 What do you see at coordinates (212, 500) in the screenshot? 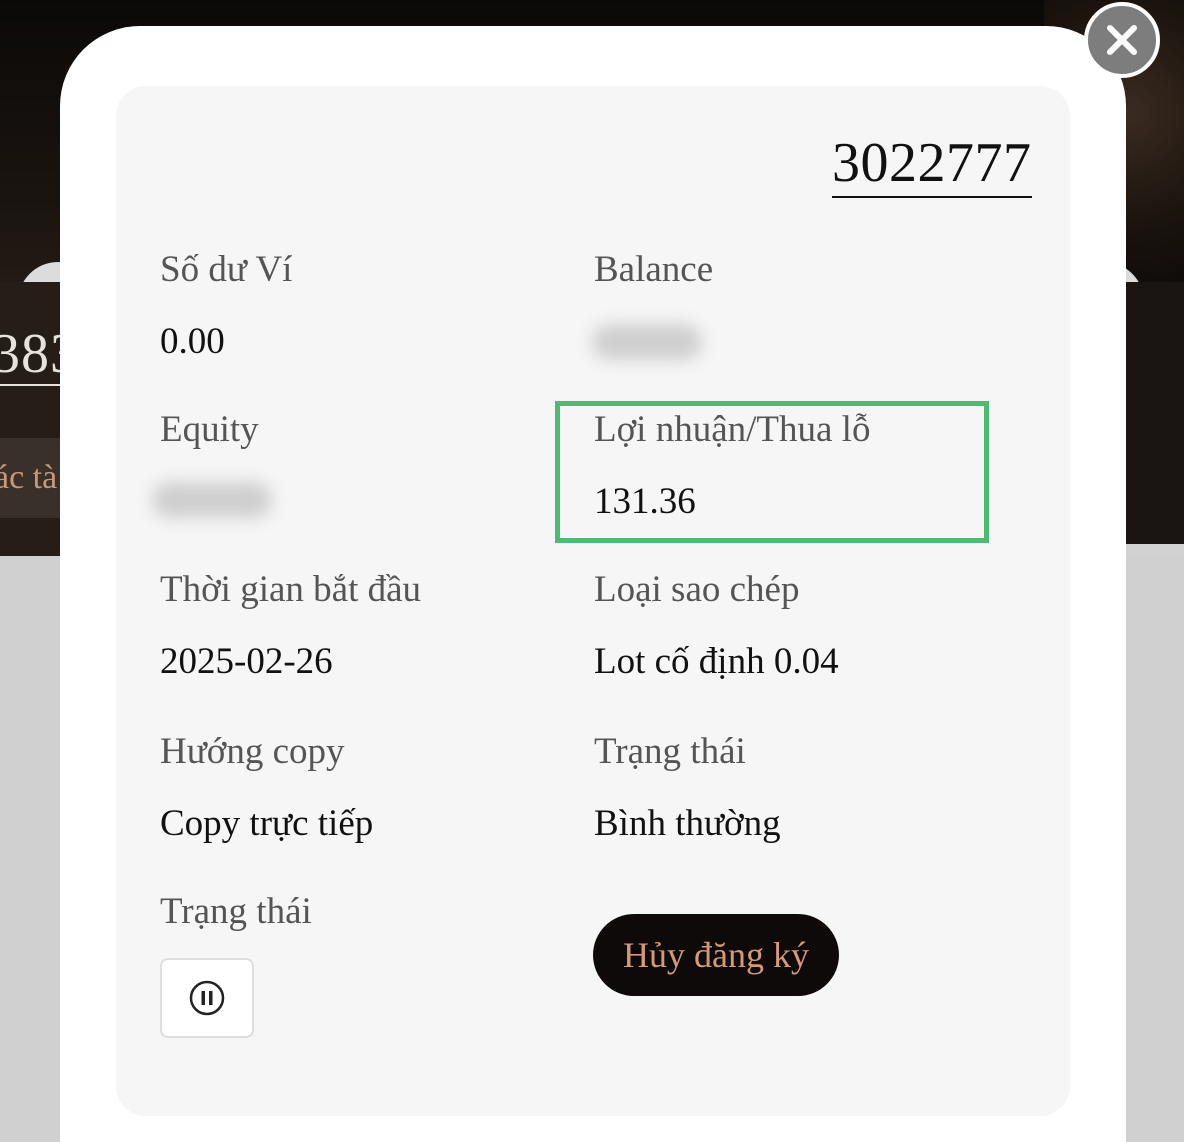
I see `equity-value-redacted` at bounding box center [212, 500].